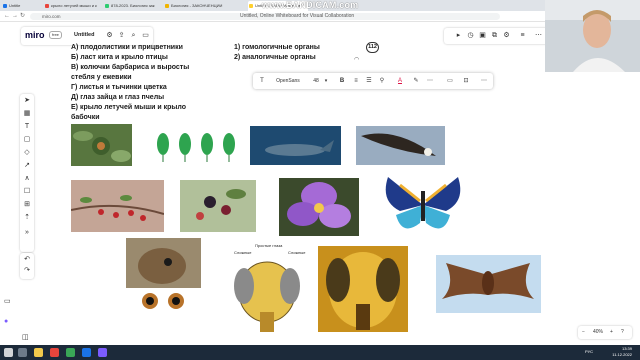 The height and width of the screenshot is (360, 640). Describe the element at coordinates (27, 101) in the screenshot. I see `select-tool-icon: ➤` at that location.